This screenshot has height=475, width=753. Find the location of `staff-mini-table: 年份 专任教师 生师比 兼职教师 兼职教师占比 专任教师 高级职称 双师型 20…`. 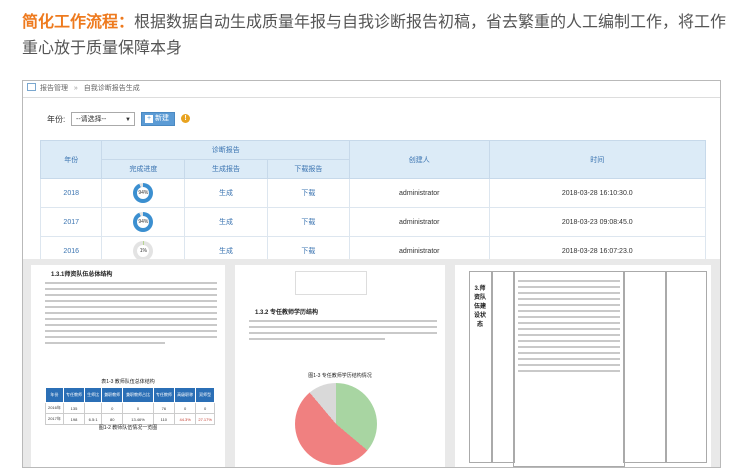

staff-mini-table: 年份 专任教师 生师比 兼职教师 兼职教师占比 专任教师 高级职称 双师型 20… is located at coordinates (130, 406).